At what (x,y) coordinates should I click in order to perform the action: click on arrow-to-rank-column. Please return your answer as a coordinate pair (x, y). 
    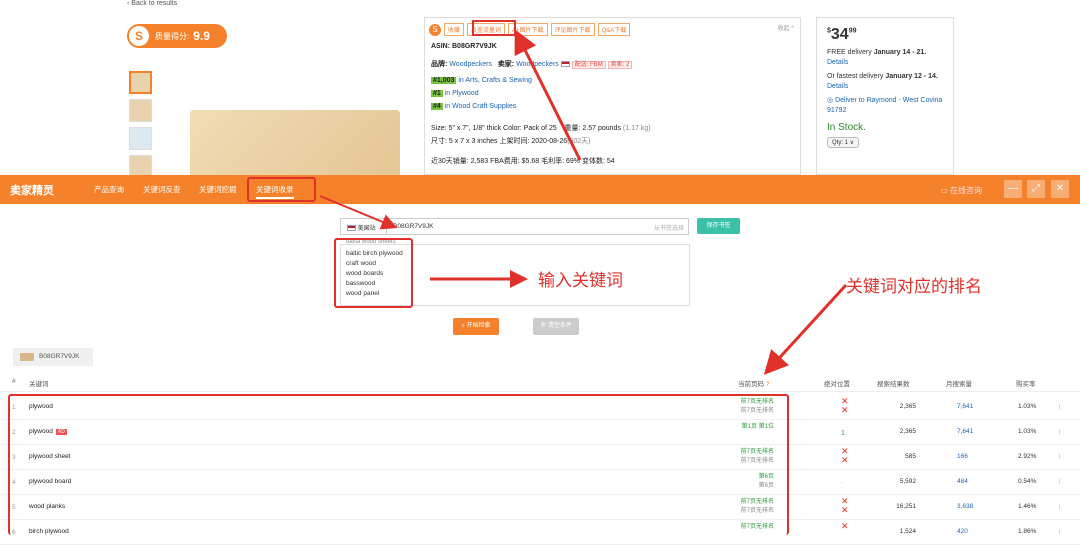
    Looking at the image, I should click on (805, 329).